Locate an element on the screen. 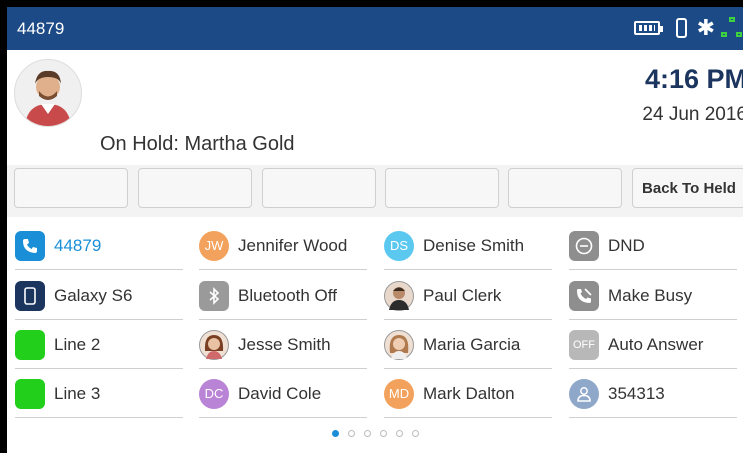 This screenshot has height=453, width=743. initials-avatar-icon: DC is located at coordinates (214, 393).